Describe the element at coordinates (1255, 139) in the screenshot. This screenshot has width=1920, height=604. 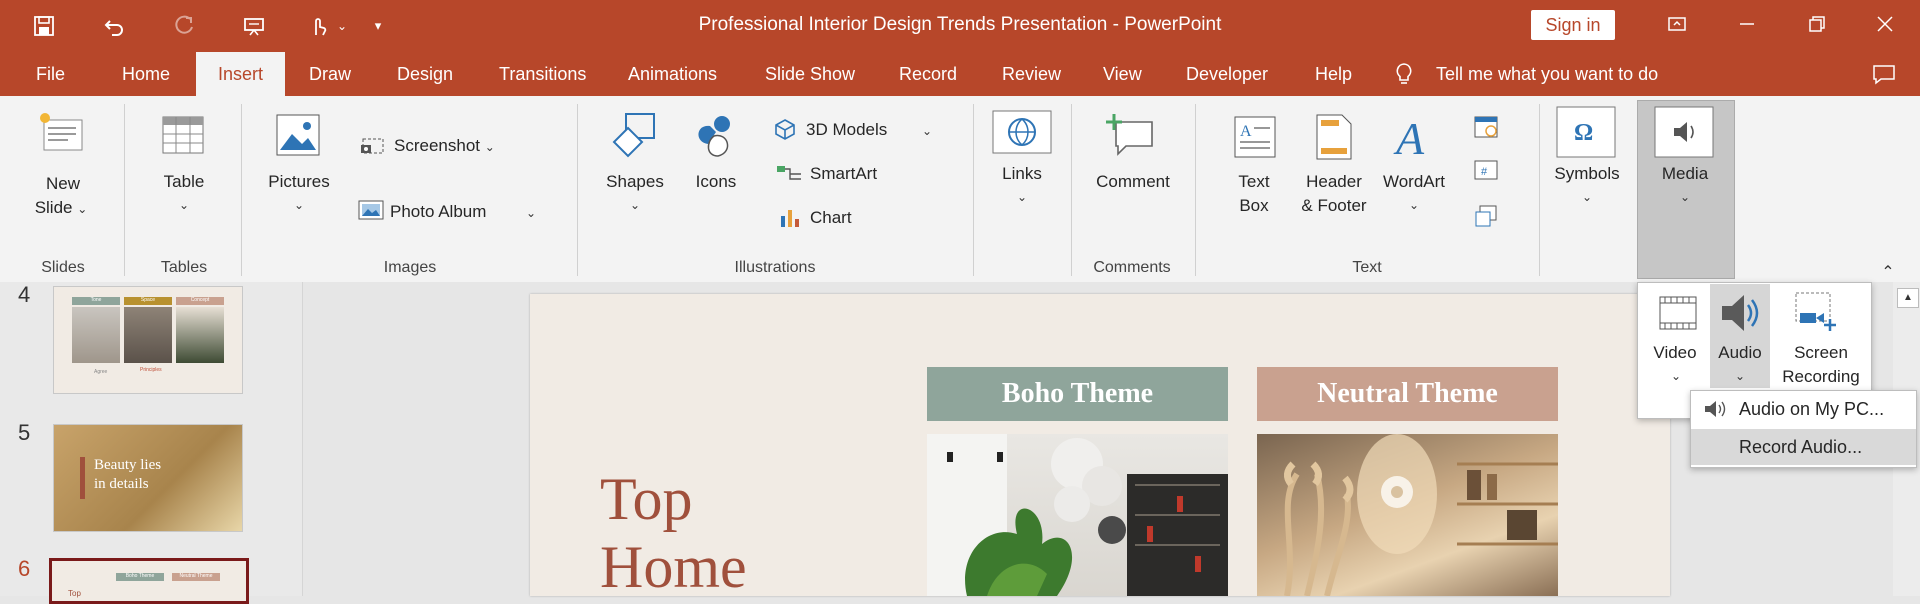
I see `text-box-icon: A` at that location.